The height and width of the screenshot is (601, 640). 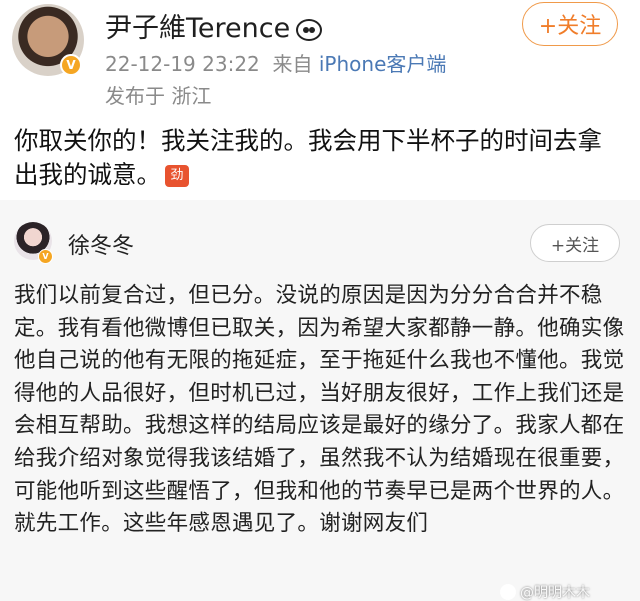 I want to click on post-text: 你取关你的！我关注我的。我会用下半杯子的时间去拿出我的诚意。劲, so click(x=319, y=158).